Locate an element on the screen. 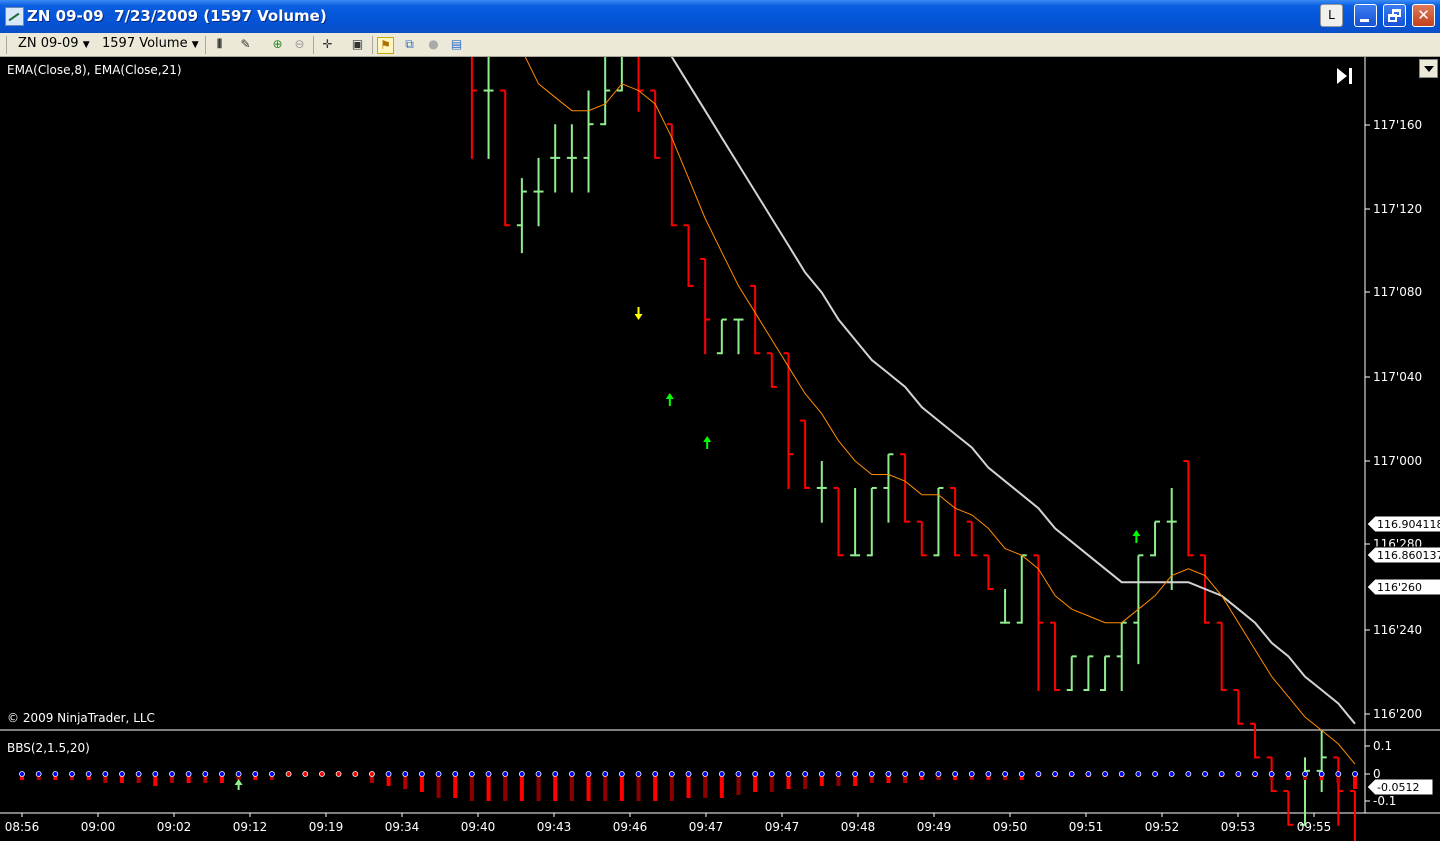  minimize-button is located at coordinates (1365, 15).